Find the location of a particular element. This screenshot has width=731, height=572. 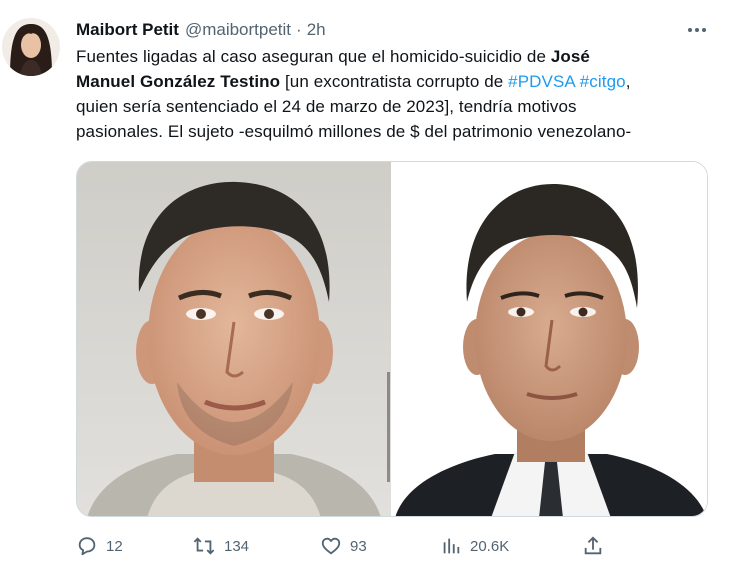

text-segment: , is located at coordinates (628, 81).